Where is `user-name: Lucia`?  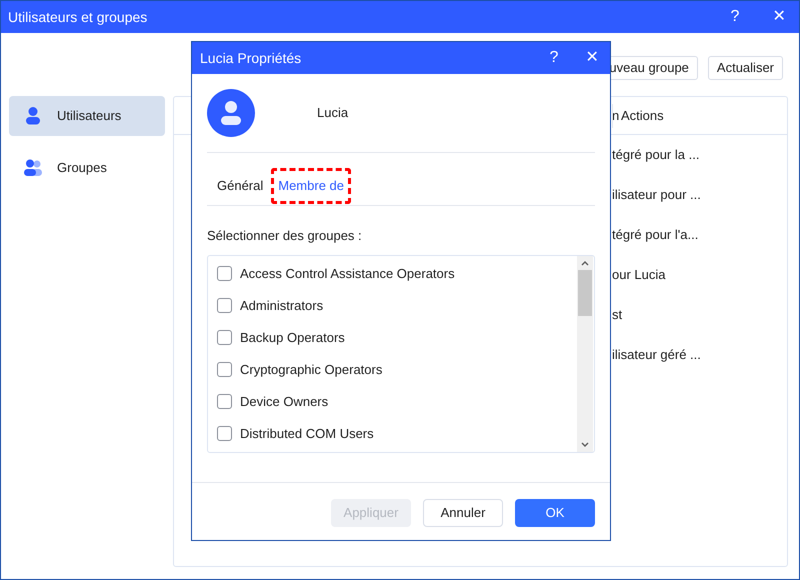 user-name: Lucia is located at coordinates (332, 113).